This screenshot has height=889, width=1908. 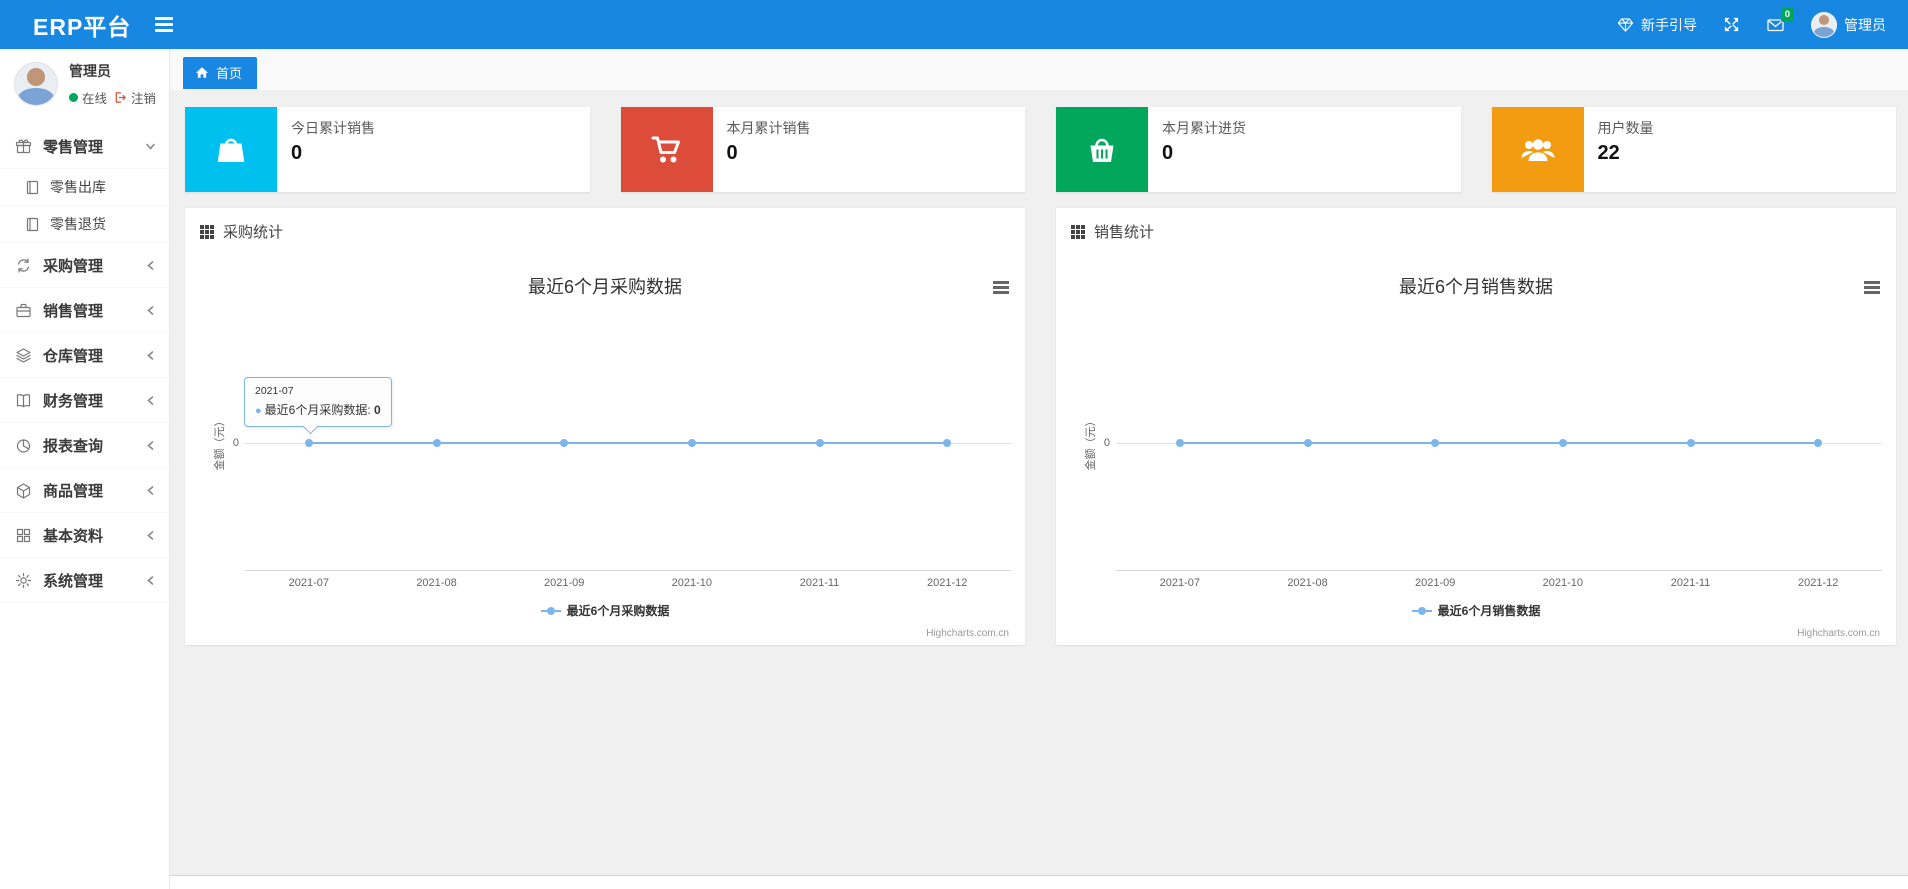 I want to click on x-axis-label: 2021-12, so click(x=947, y=583).